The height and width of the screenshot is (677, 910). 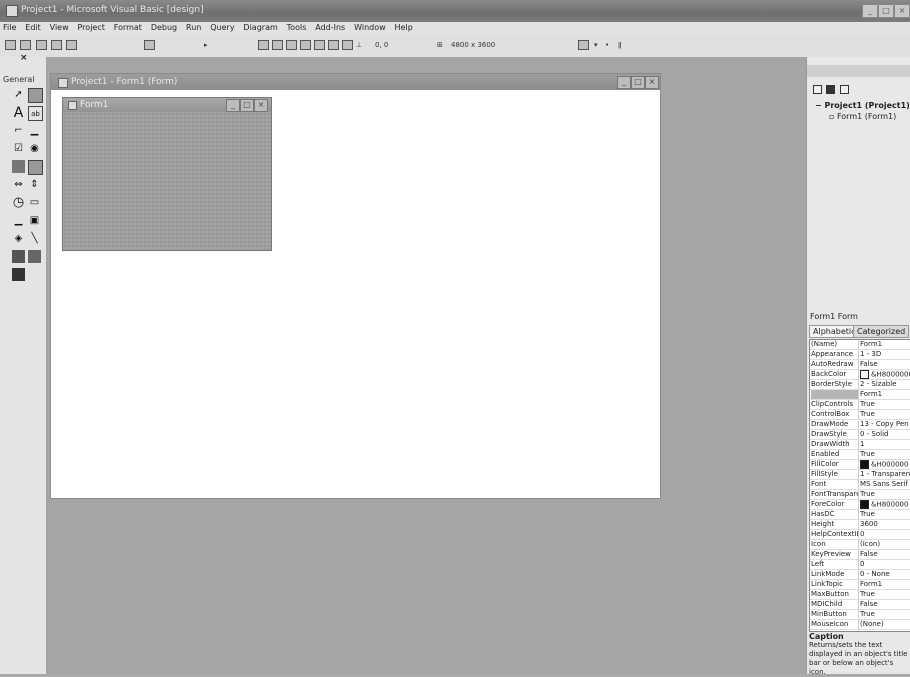 I want to click on add-form-icon, so click(x=25, y=45).